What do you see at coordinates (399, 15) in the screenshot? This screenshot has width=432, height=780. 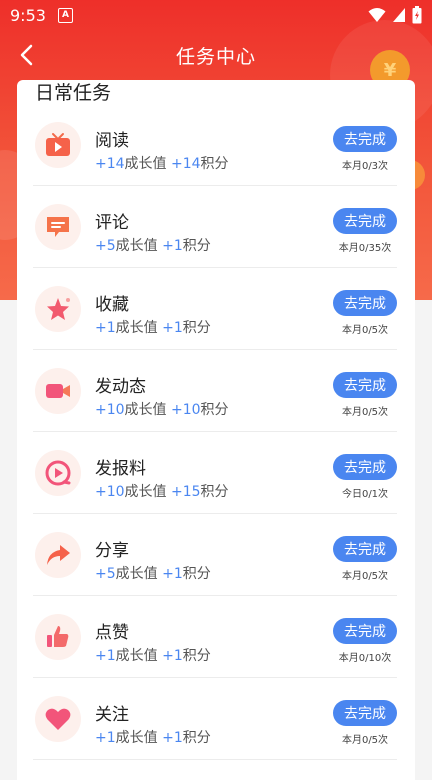 I see `cell-signal-icon` at bounding box center [399, 15].